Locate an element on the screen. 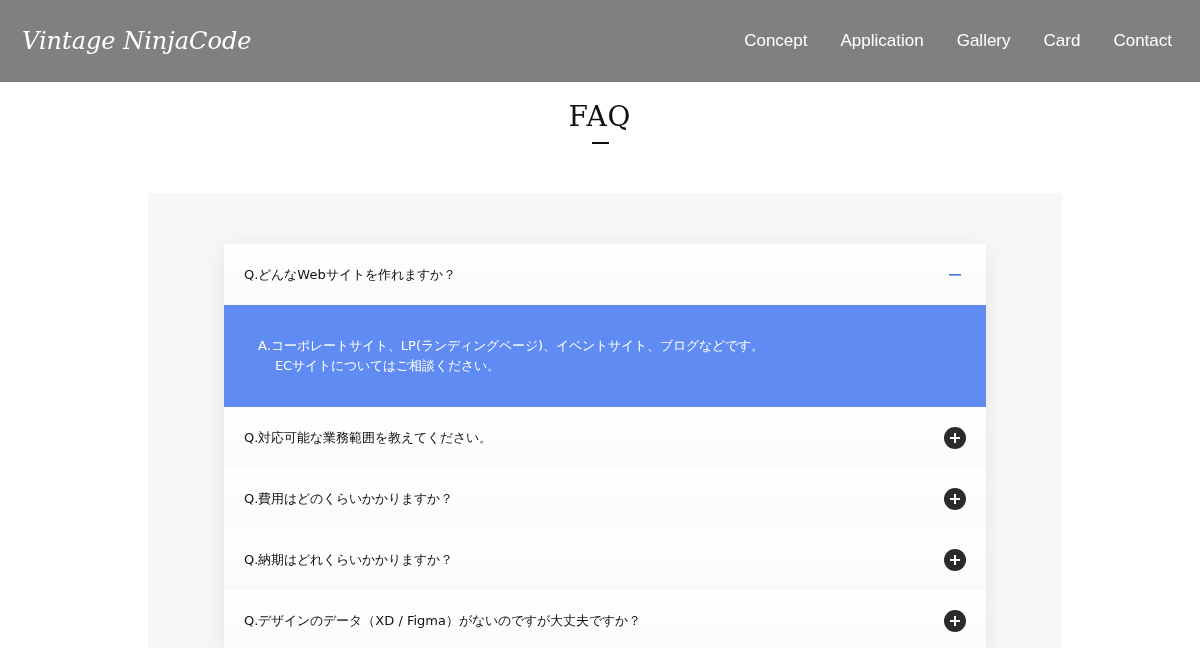 This screenshot has height=648, width=1200. nav-link: Concept is located at coordinates (776, 41).